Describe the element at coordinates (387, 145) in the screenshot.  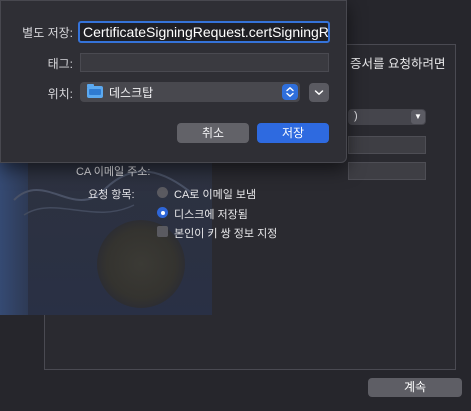
I see `assistant-field` at that location.